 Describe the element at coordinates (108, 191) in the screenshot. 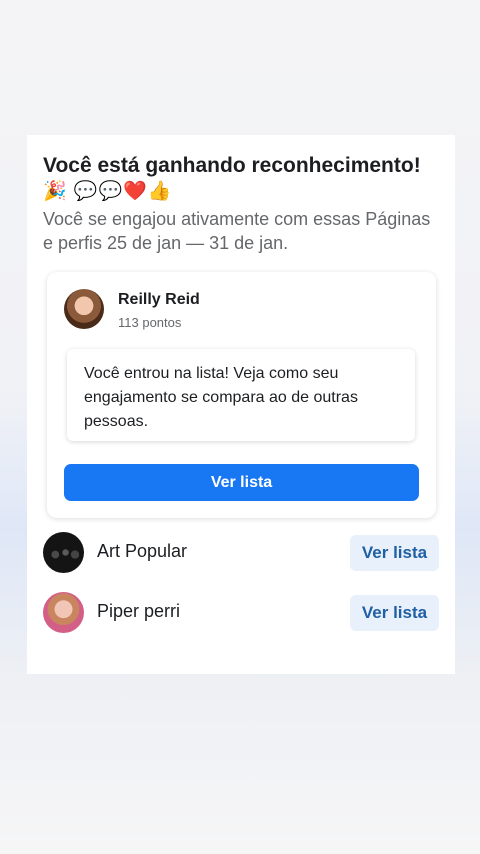

I see `emoji-reactions: 🎉 💬💬❤️👍` at that location.